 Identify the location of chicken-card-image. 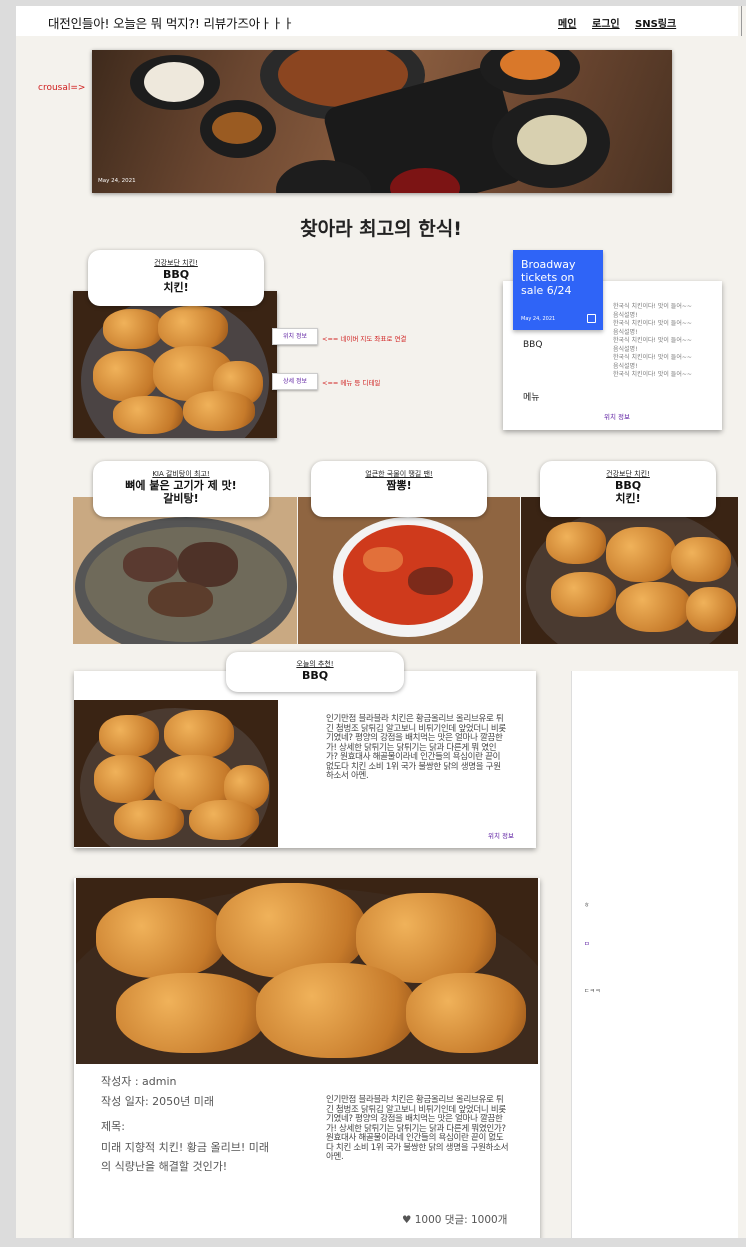
(629, 570).